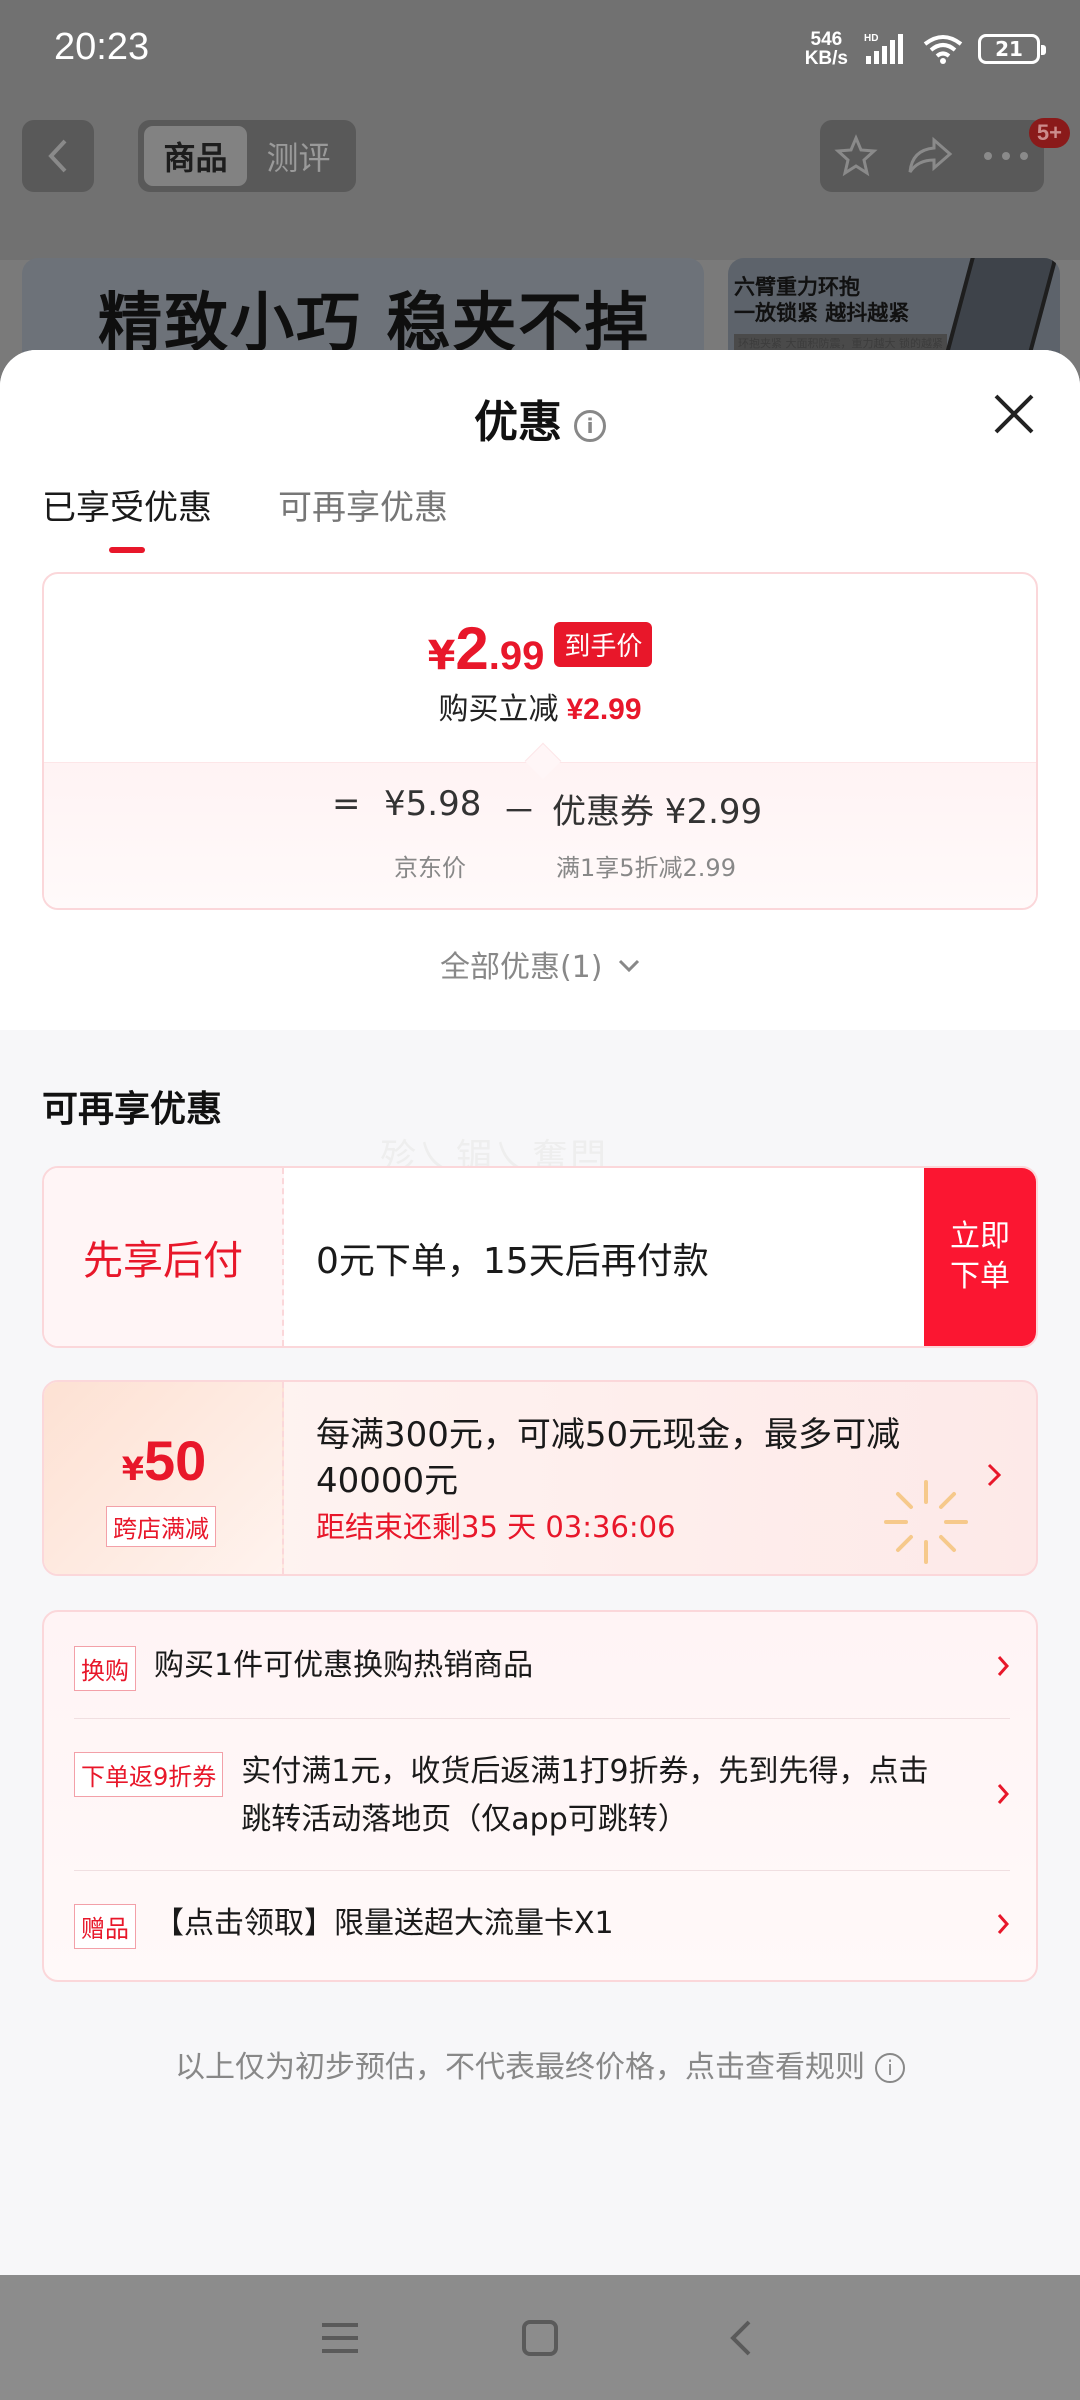  What do you see at coordinates (105, 1926) in the screenshot?
I see `offer-tag: 赠品` at bounding box center [105, 1926].